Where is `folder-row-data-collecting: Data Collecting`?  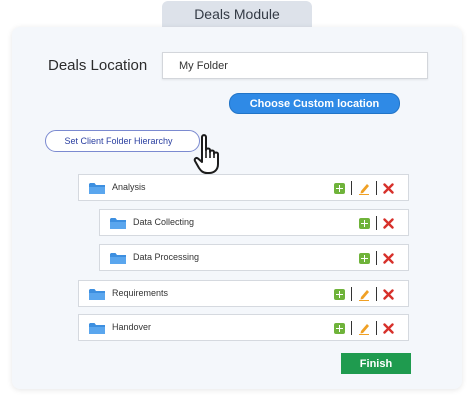
folder-row-data-collecting: Data Collecting is located at coordinates (254, 222).